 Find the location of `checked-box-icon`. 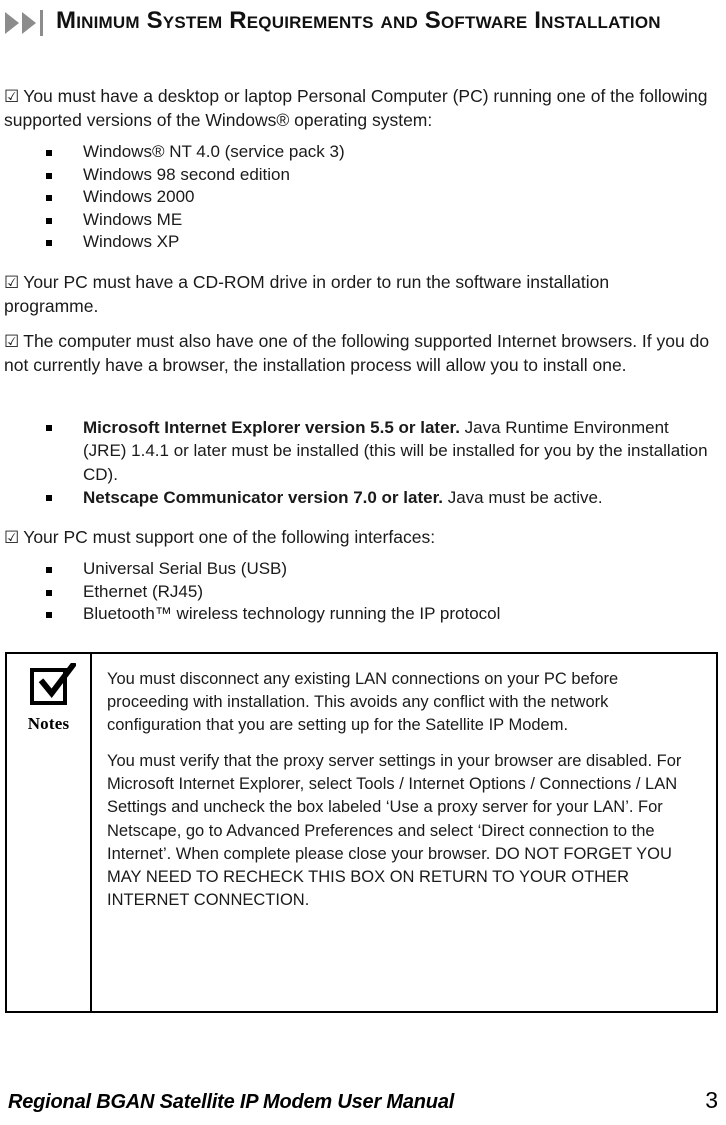

checked-box-icon is located at coordinates (53, 684).